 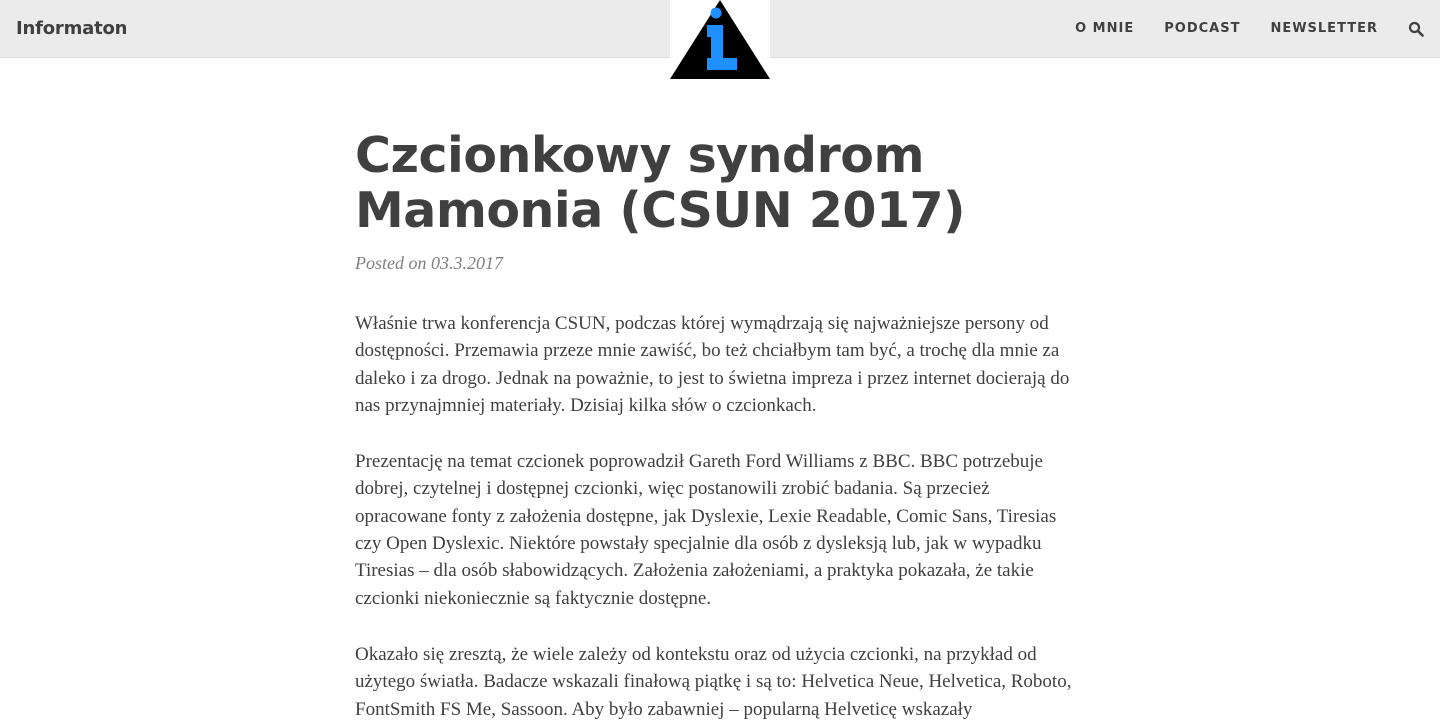 I want to click on nav-link-o-mnie: O MNIE, so click(x=1104, y=28).